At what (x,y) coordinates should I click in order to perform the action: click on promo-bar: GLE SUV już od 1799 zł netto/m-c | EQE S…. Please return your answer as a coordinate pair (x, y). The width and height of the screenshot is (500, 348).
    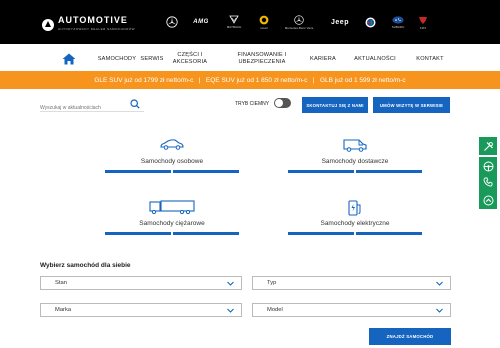
    Looking at the image, I should click on (250, 80).